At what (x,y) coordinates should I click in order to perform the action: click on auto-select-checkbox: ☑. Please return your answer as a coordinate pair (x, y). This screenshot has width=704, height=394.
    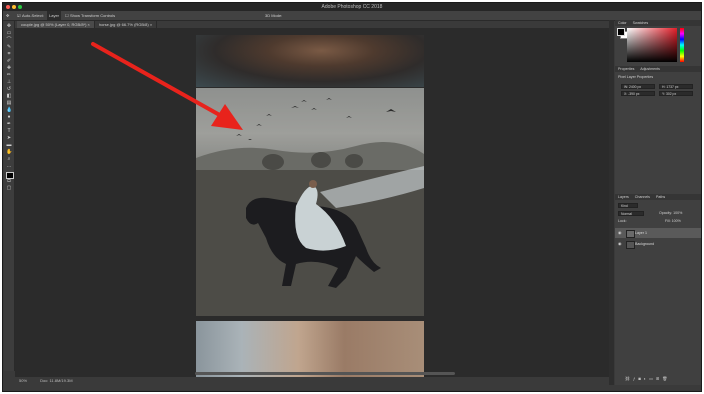
    Looking at the image, I should click on (19, 15).